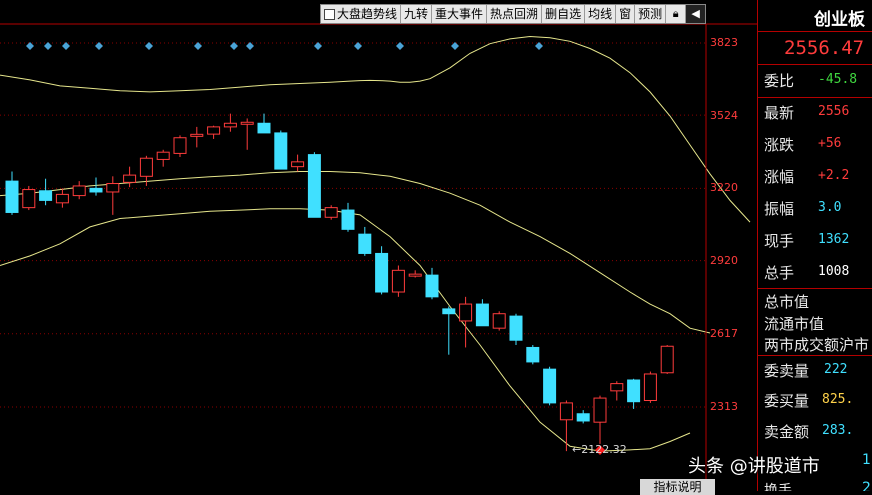  Describe the element at coordinates (460, 14) in the screenshot. I see `toolbar-major-events: 重大事件` at that location.